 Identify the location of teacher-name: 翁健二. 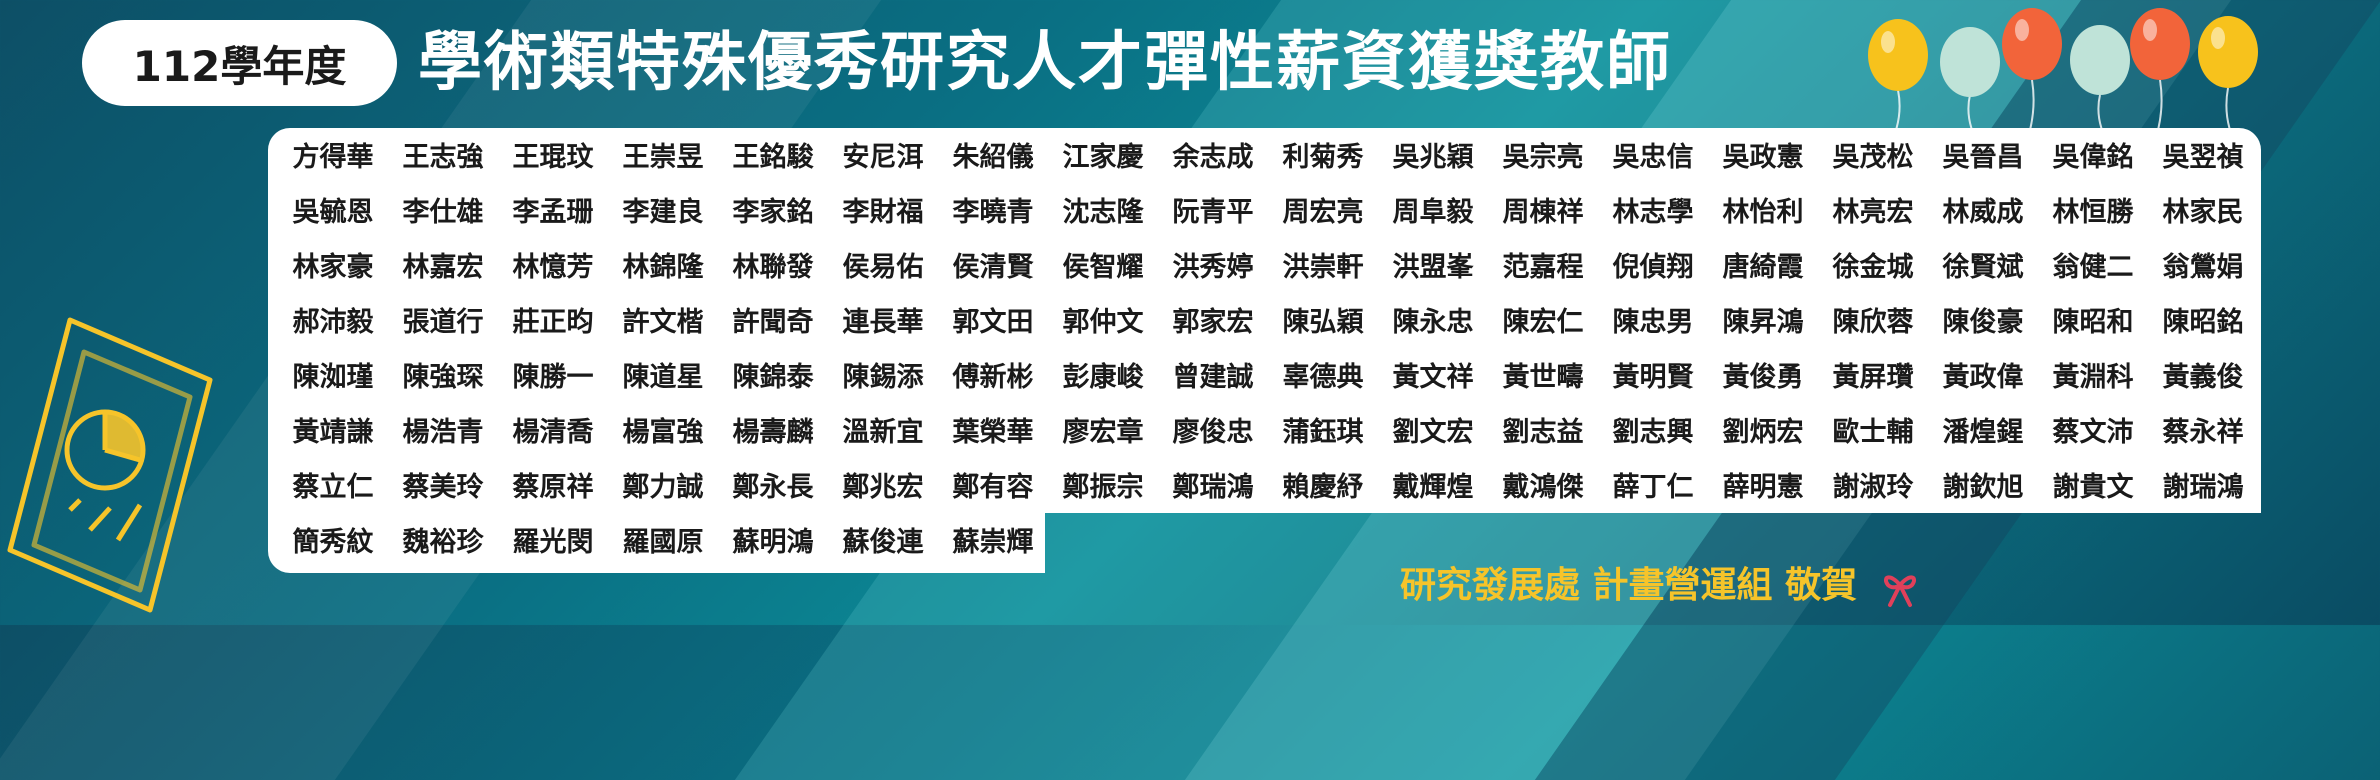
(2093, 267).